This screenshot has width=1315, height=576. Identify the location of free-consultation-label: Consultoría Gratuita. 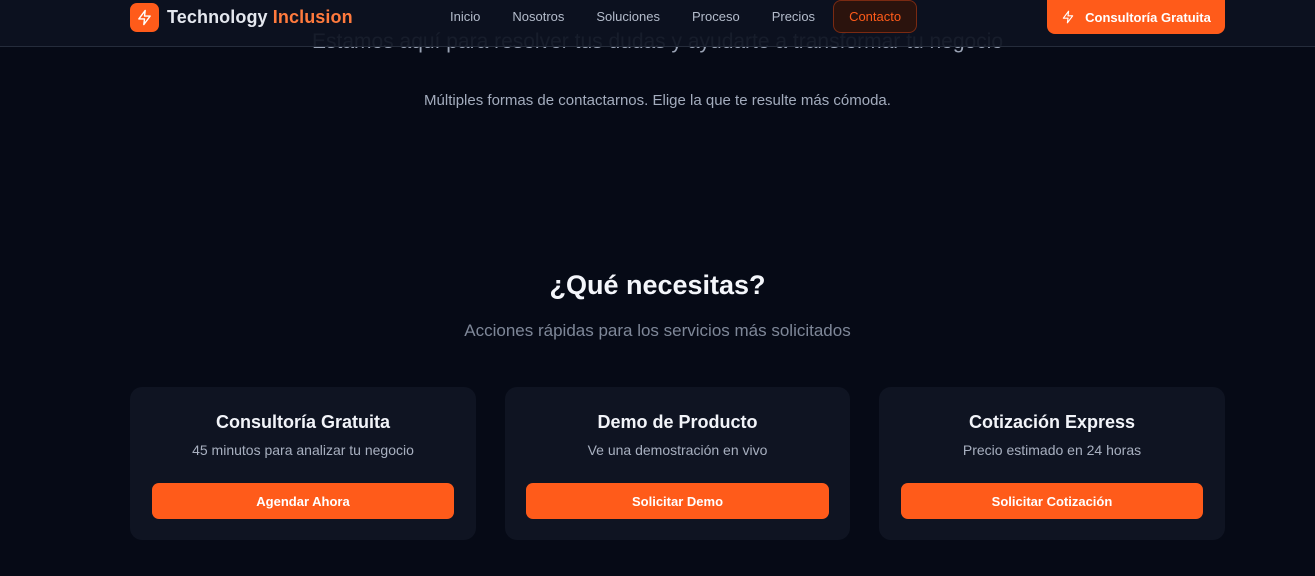
(1148, 17).